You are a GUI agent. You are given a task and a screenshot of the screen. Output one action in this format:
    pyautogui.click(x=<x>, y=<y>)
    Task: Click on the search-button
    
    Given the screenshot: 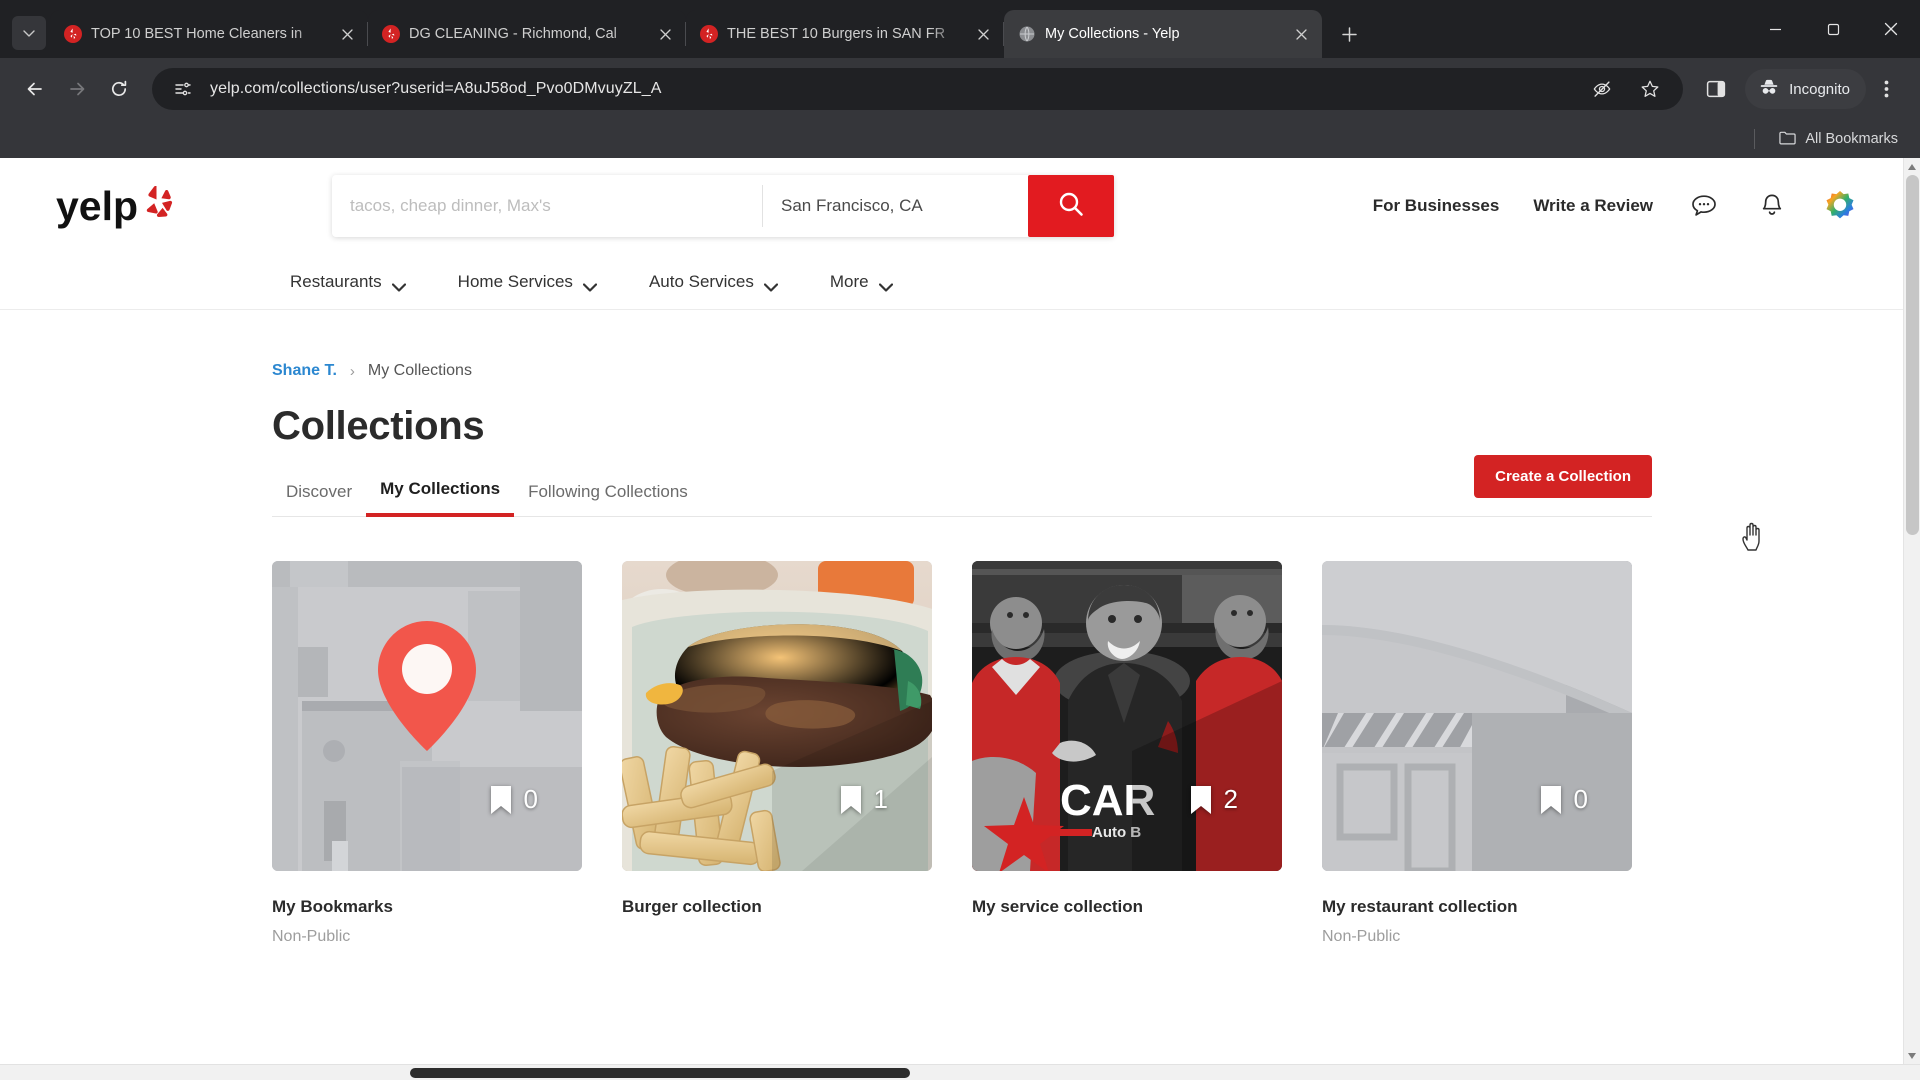 What is the action you would take?
    pyautogui.click(x=1071, y=206)
    